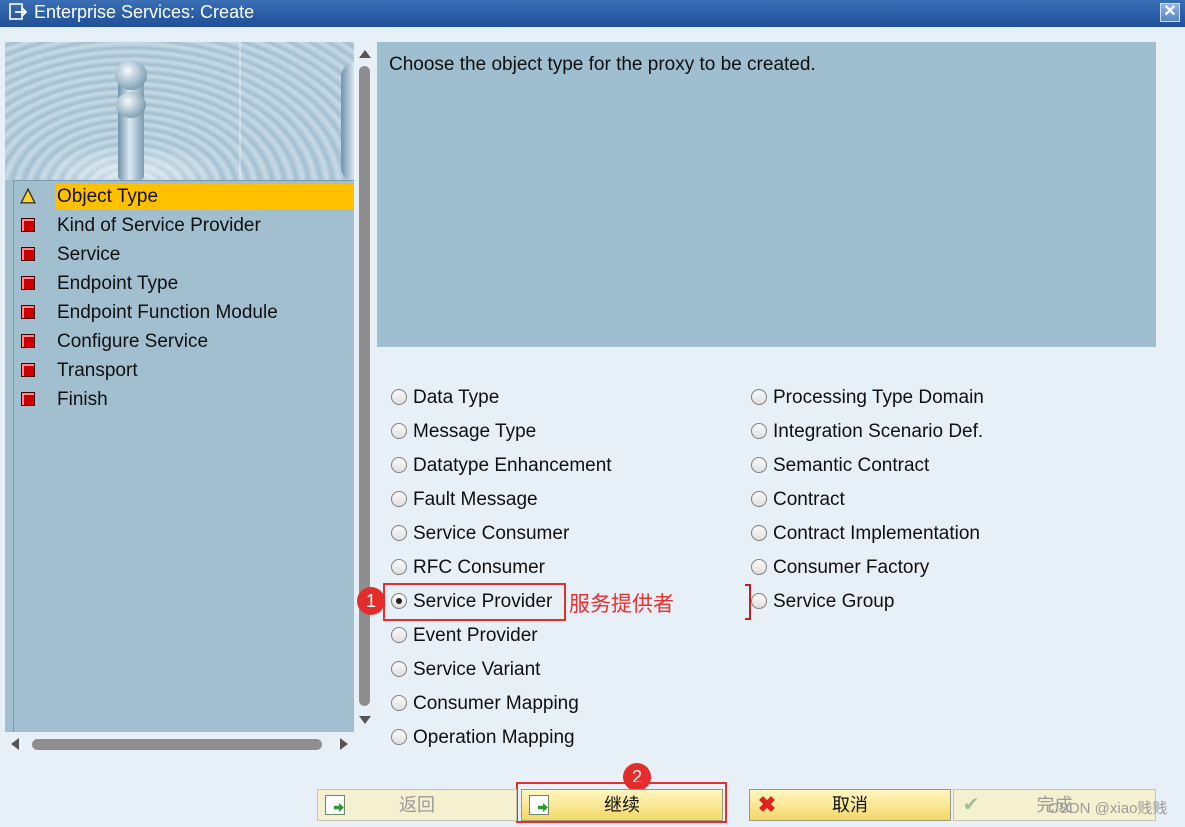  I want to click on option-label: Contract Implementation, so click(876, 533).